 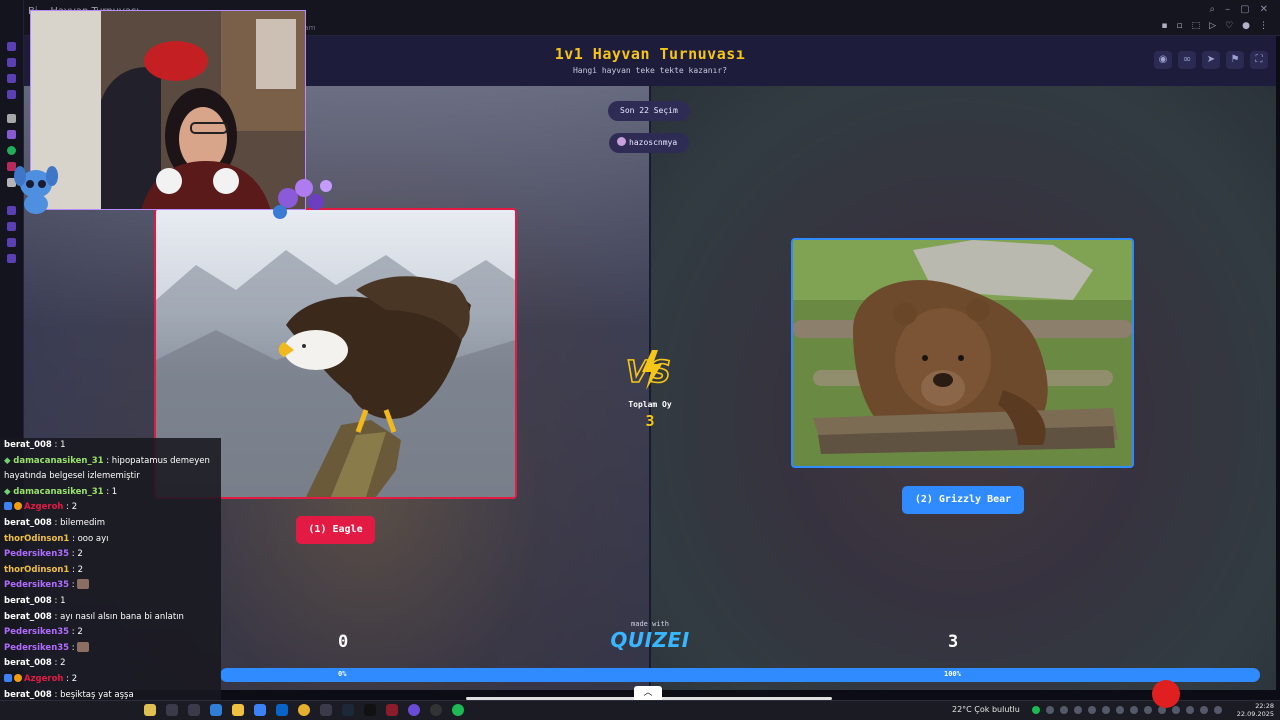 I want to click on store-icon, so click(x=260, y=710).